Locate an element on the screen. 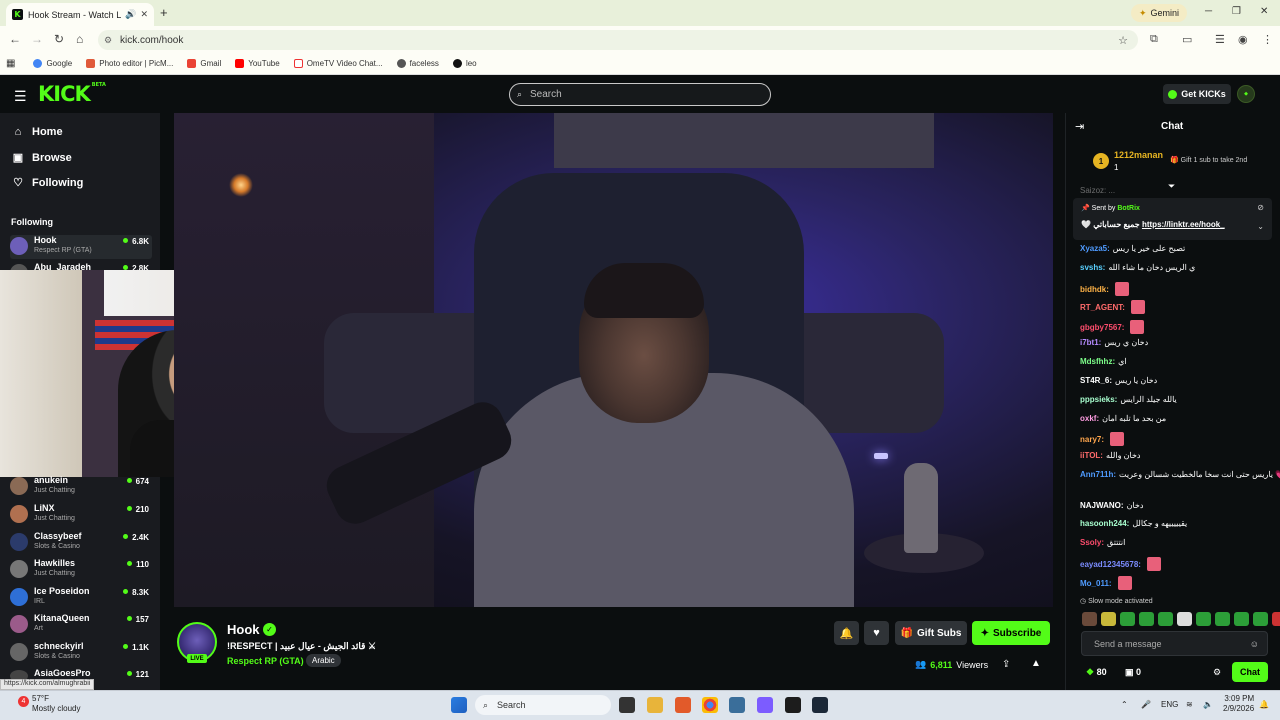  hamburger-menu-icon: ☰ is located at coordinates (20, 96).